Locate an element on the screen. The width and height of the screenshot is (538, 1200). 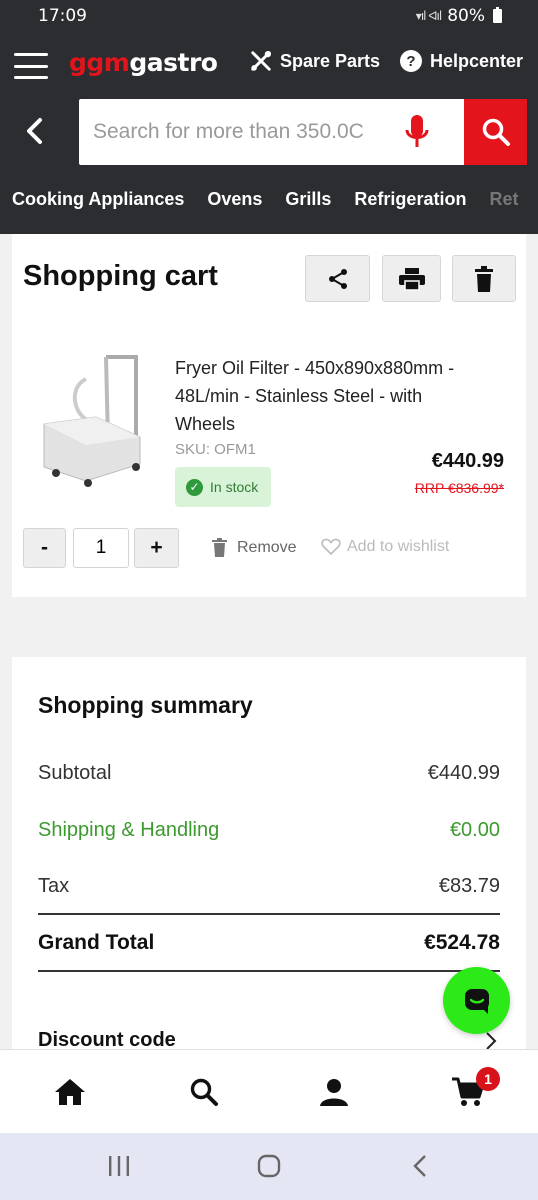
add-to-wishlist-button: Add to wishlist is located at coordinates (385, 547).